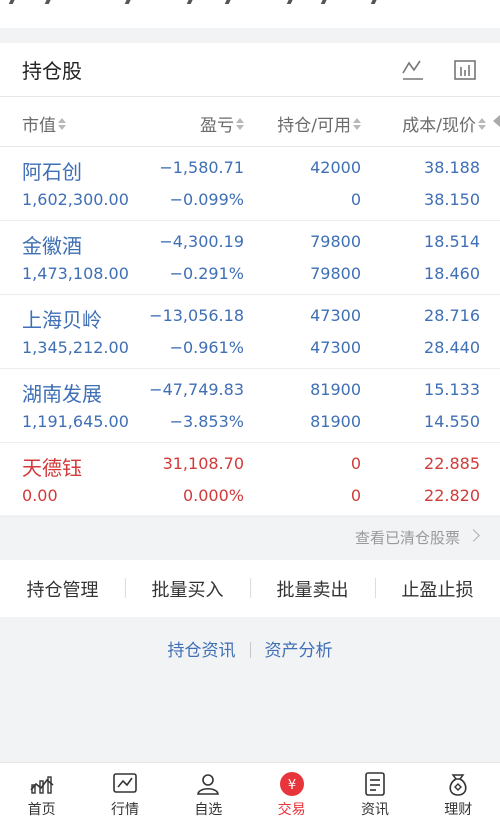  What do you see at coordinates (75, 273) in the screenshot?
I see `market-value: 1,473,108.00` at bounding box center [75, 273].